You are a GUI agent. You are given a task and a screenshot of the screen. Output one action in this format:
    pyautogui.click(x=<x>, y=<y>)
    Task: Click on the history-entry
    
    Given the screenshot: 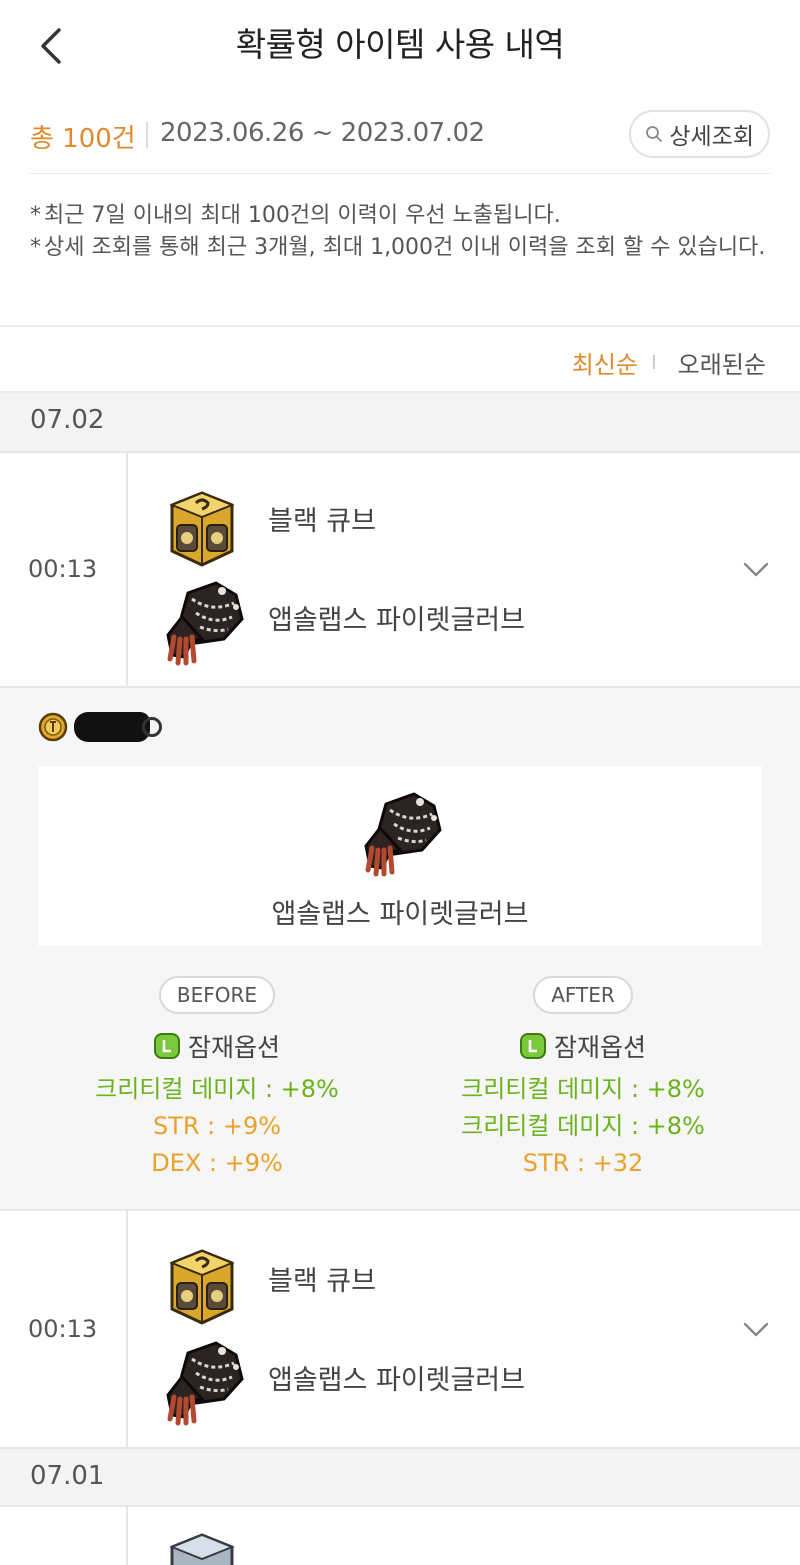 What is the action you would take?
    pyautogui.click(x=400, y=1536)
    